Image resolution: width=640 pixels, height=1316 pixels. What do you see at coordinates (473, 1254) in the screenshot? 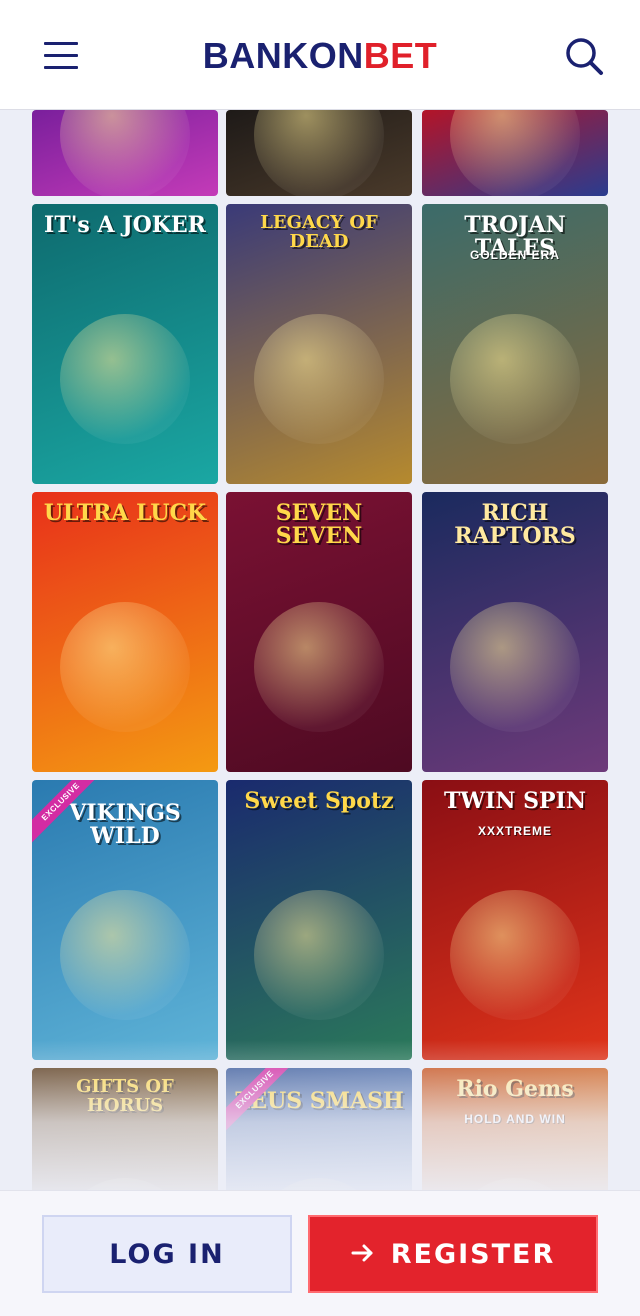
I see `register-button-label: REGISTER` at bounding box center [473, 1254].